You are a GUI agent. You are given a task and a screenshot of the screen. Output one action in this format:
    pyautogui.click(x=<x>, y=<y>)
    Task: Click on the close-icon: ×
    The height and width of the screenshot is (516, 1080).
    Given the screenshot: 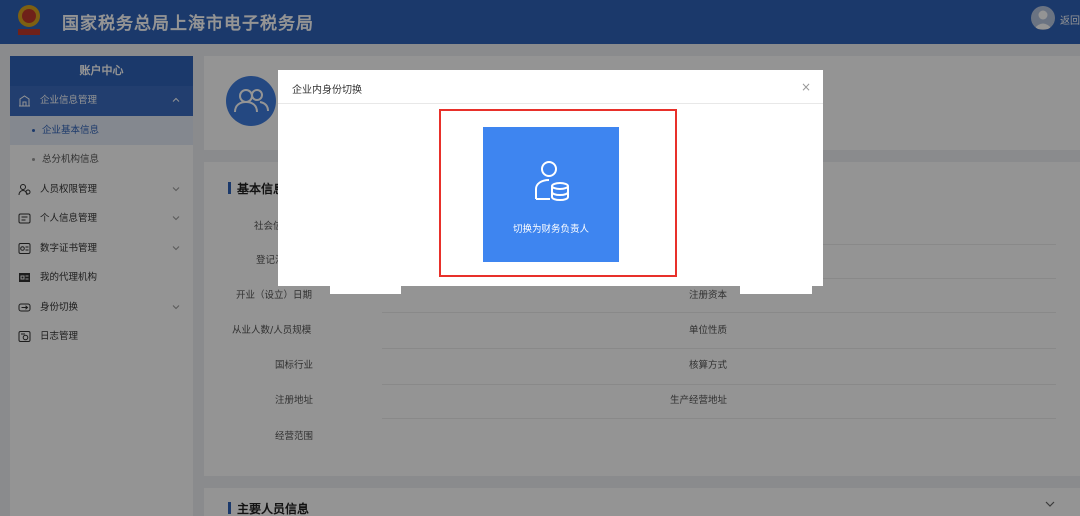 What is the action you would take?
    pyautogui.click(x=806, y=87)
    